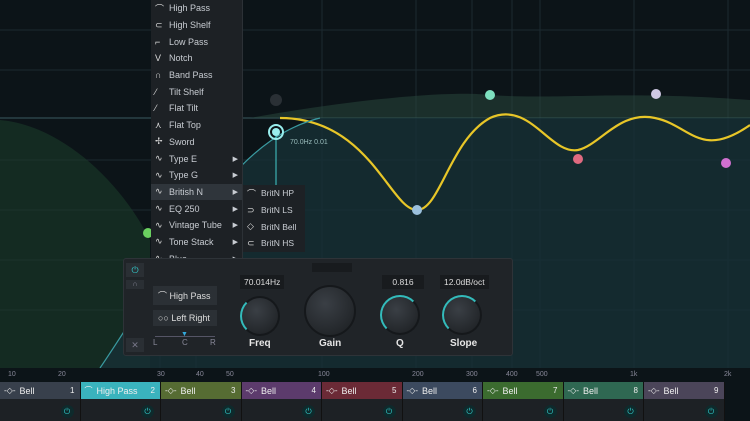  I want to click on band-slot-7: -◇- Bell 7 ⏻, so click(523, 401).